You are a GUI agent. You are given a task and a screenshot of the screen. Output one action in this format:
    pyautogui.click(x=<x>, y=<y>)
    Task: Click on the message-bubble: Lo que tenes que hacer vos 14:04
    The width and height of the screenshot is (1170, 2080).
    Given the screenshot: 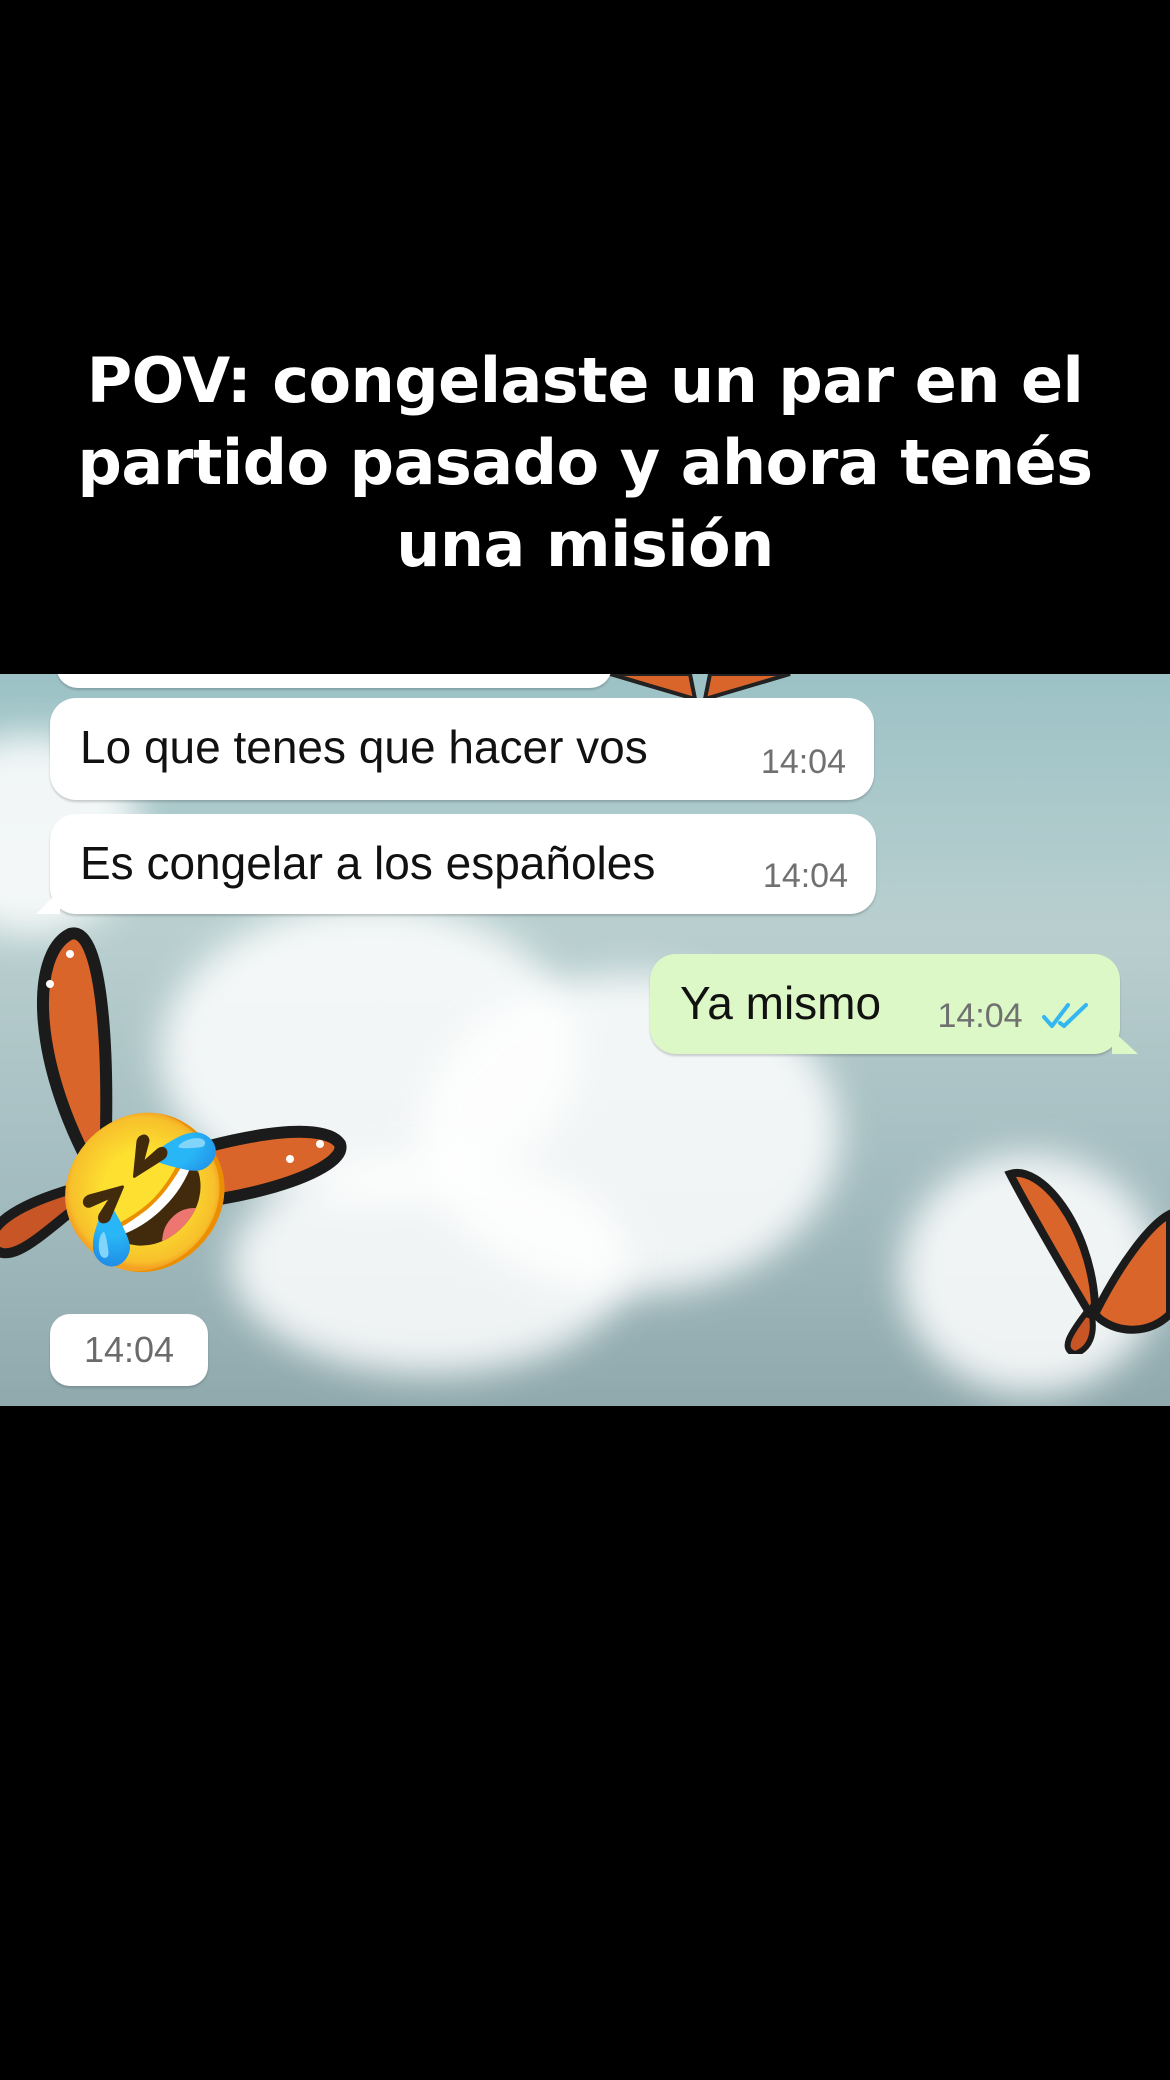 What is the action you would take?
    pyautogui.click(x=462, y=749)
    